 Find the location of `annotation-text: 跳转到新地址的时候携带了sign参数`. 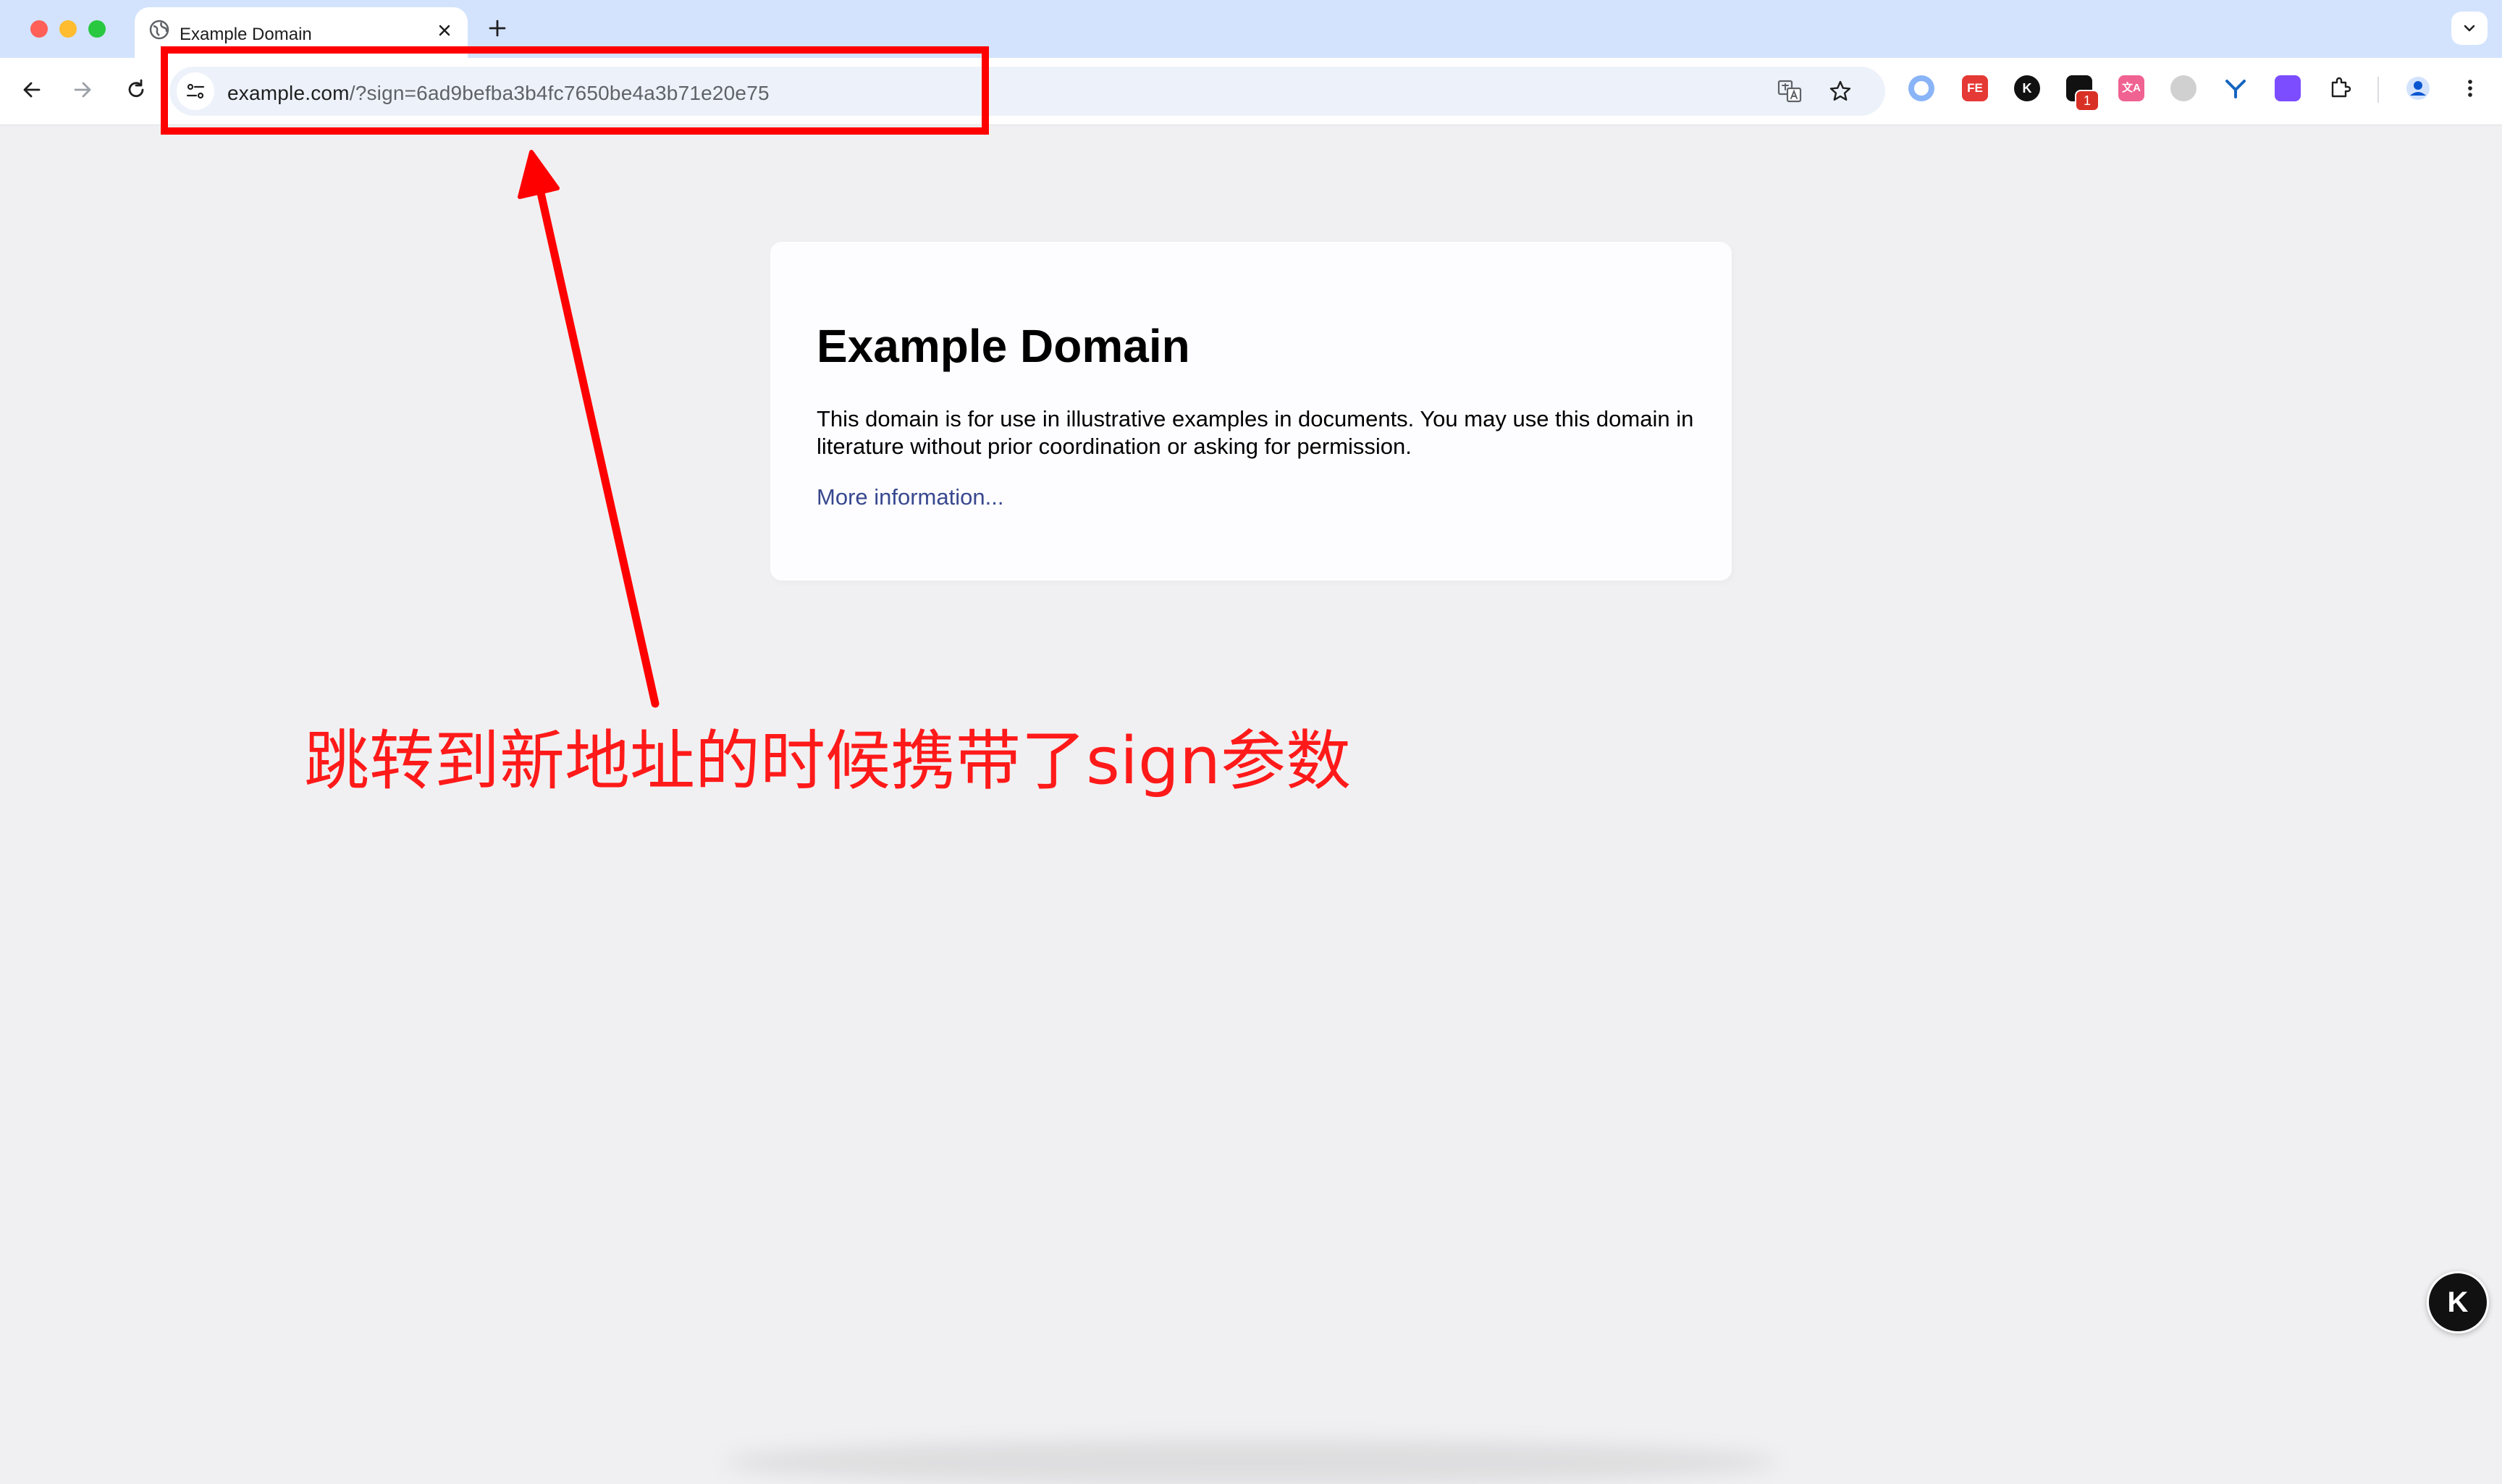

annotation-text: 跳转到新地址的时候携带了sign参数 is located at coordinates (828, 761).